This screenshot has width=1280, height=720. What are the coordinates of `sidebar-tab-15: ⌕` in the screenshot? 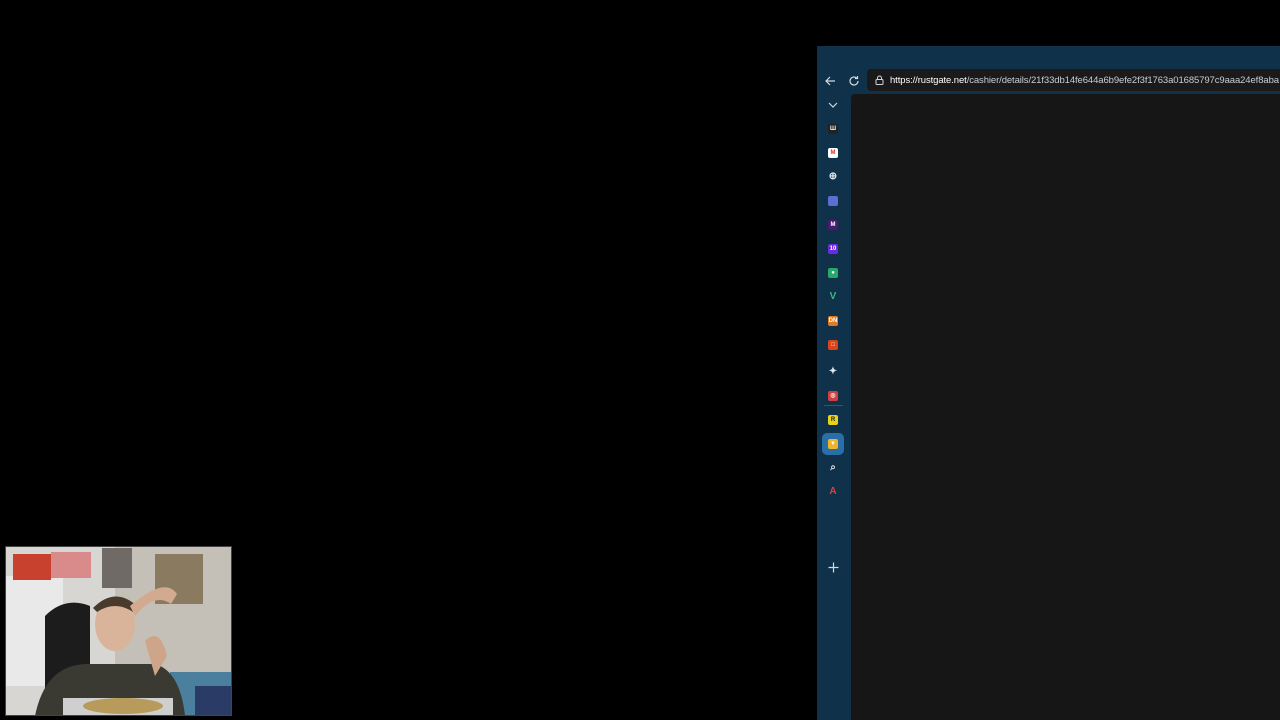 It's located at (833, 468).